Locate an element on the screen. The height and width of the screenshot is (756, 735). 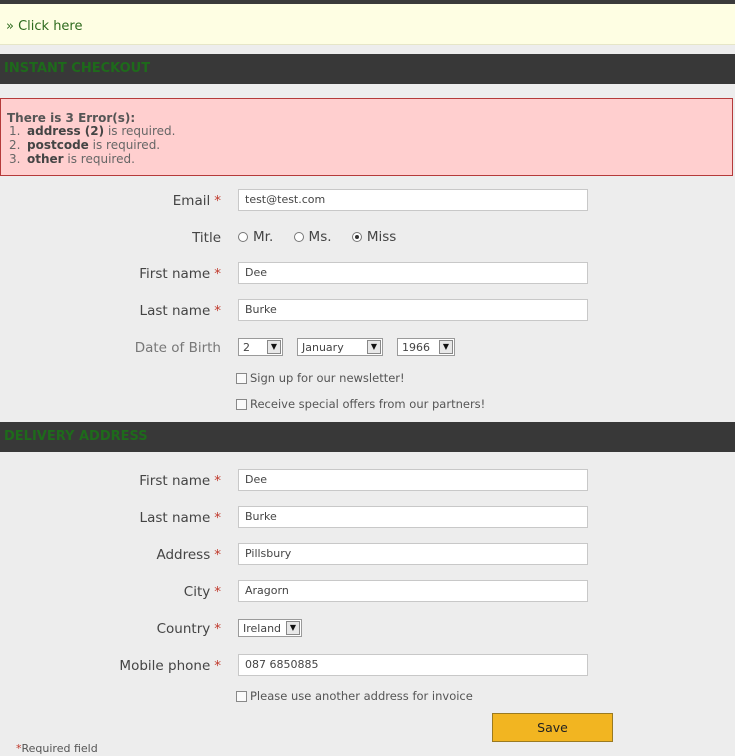
title-radio-ms: Ms. is located at coordinates (312, 237).